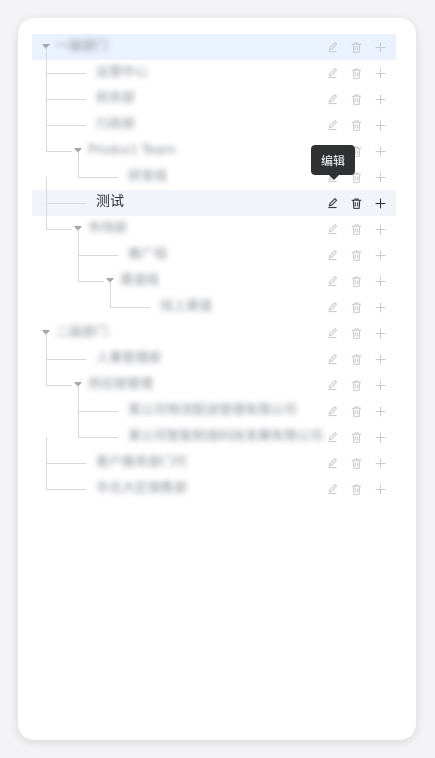 The width and height of the screenshot is (435, 758). I want to click on tree-node-label: 运营中心, so click(122, 72).